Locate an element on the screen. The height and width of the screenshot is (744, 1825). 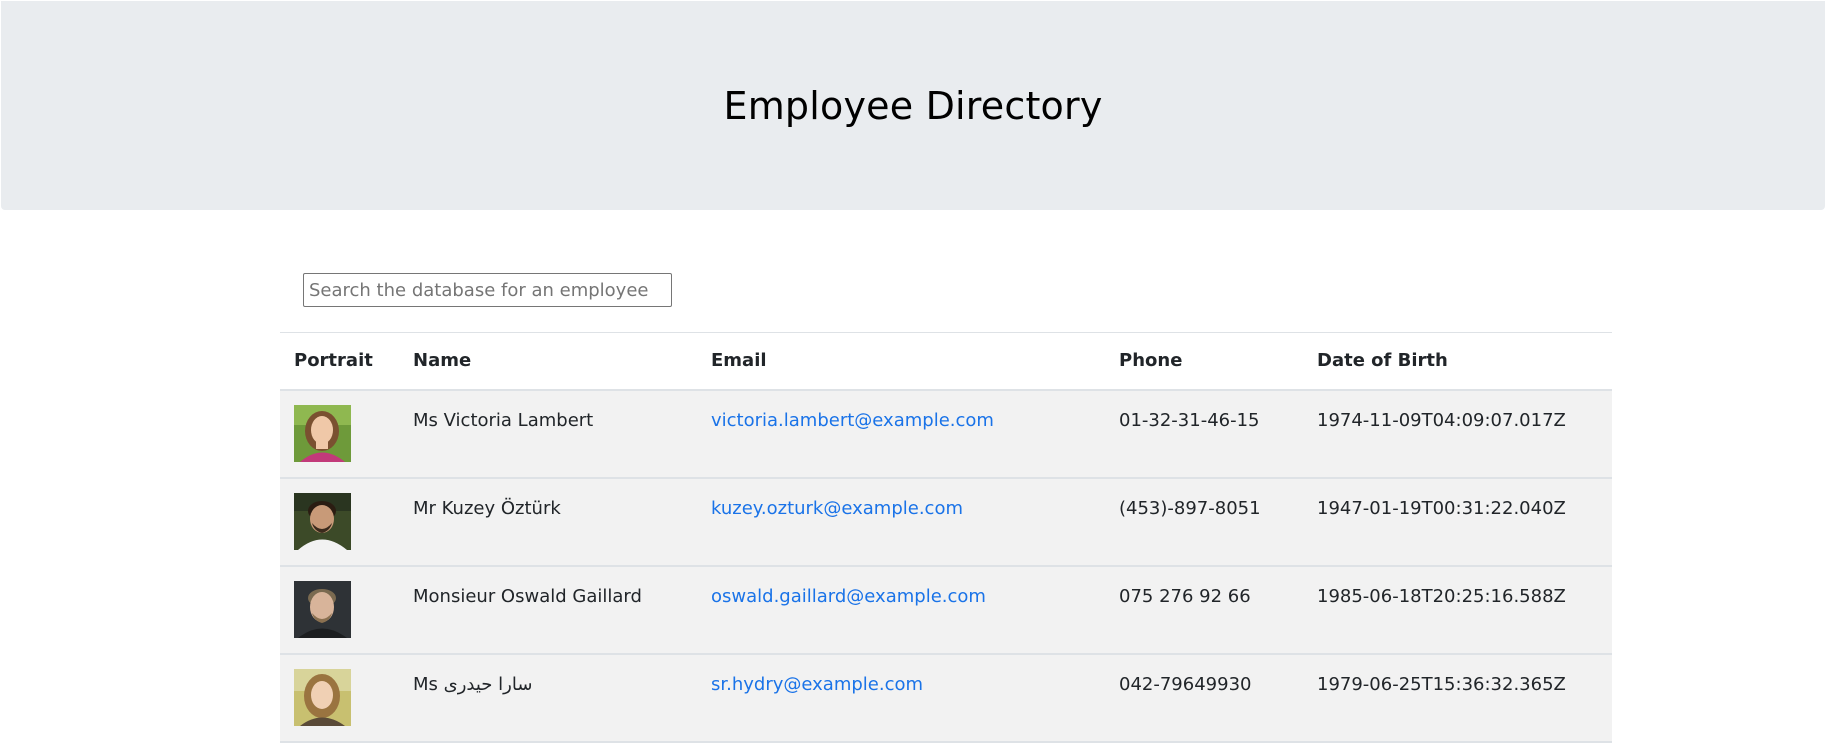
page-title: Employee Directory is located at coordinates (913, 105).